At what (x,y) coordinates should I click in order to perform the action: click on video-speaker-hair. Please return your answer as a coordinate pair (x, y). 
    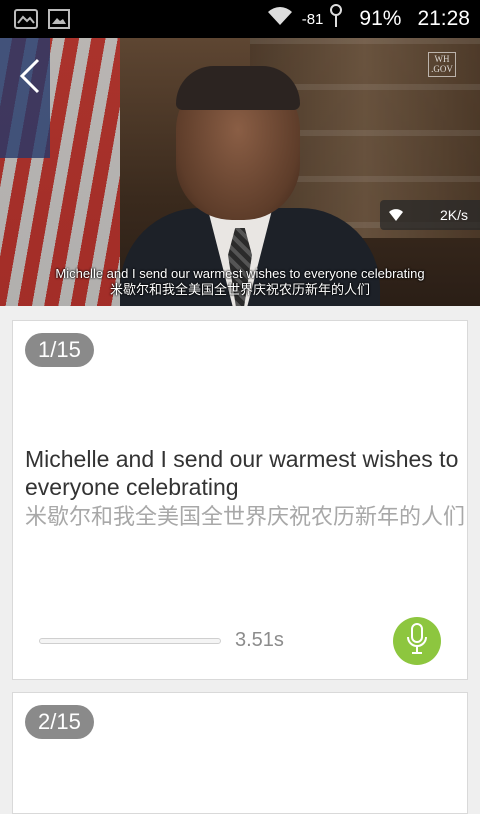
    Looking at the image, I should click on (238, 88).